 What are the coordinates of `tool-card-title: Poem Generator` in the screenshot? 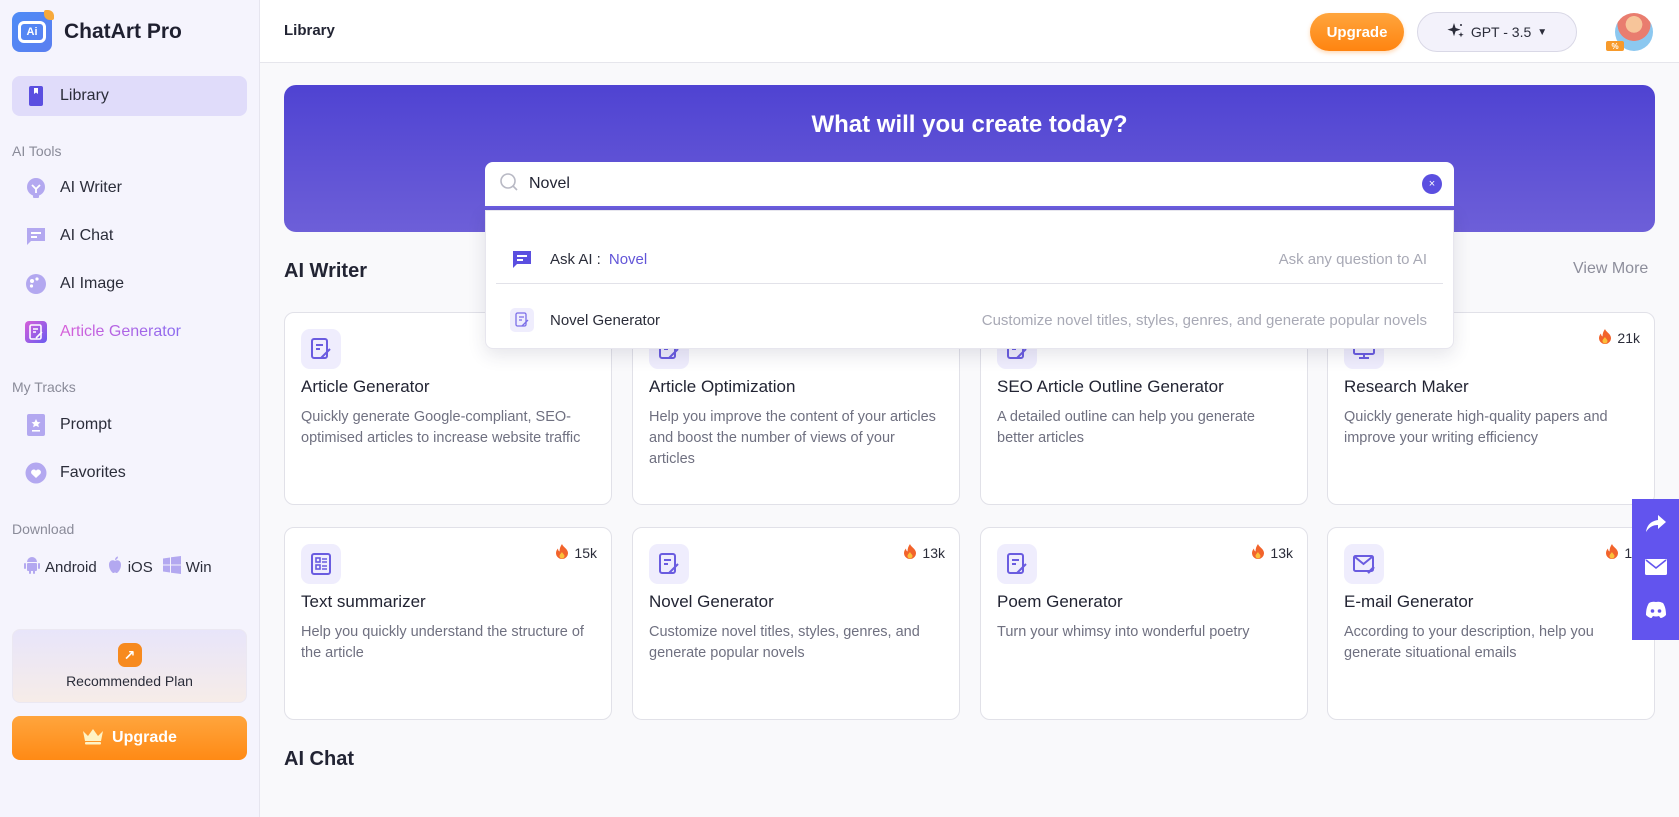 It's located at (1060, 601).